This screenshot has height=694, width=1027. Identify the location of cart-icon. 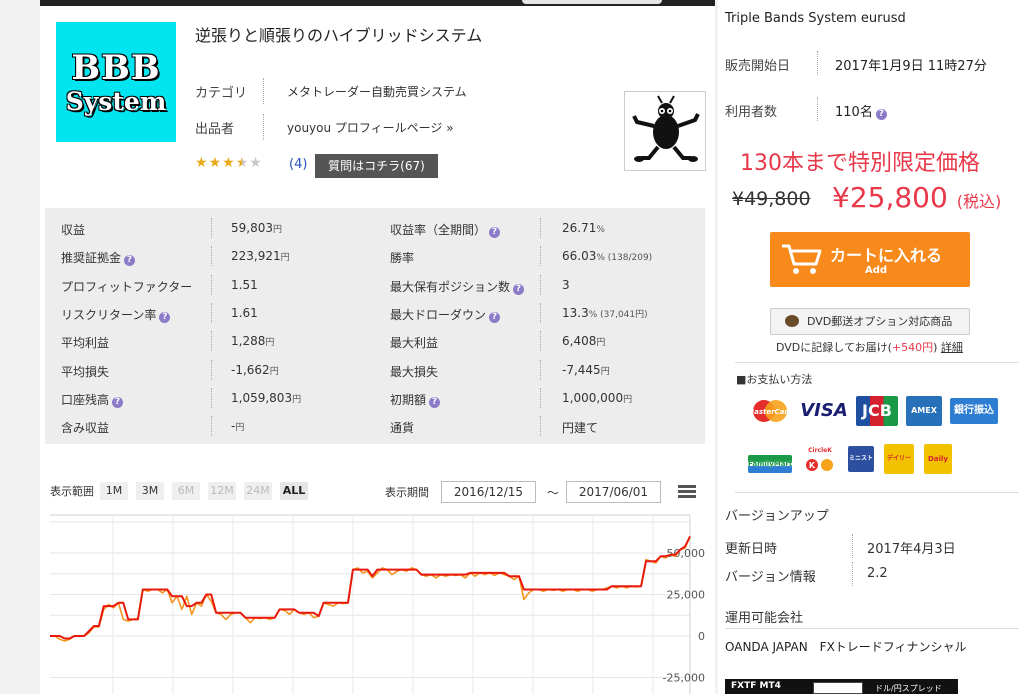
(802, 259).